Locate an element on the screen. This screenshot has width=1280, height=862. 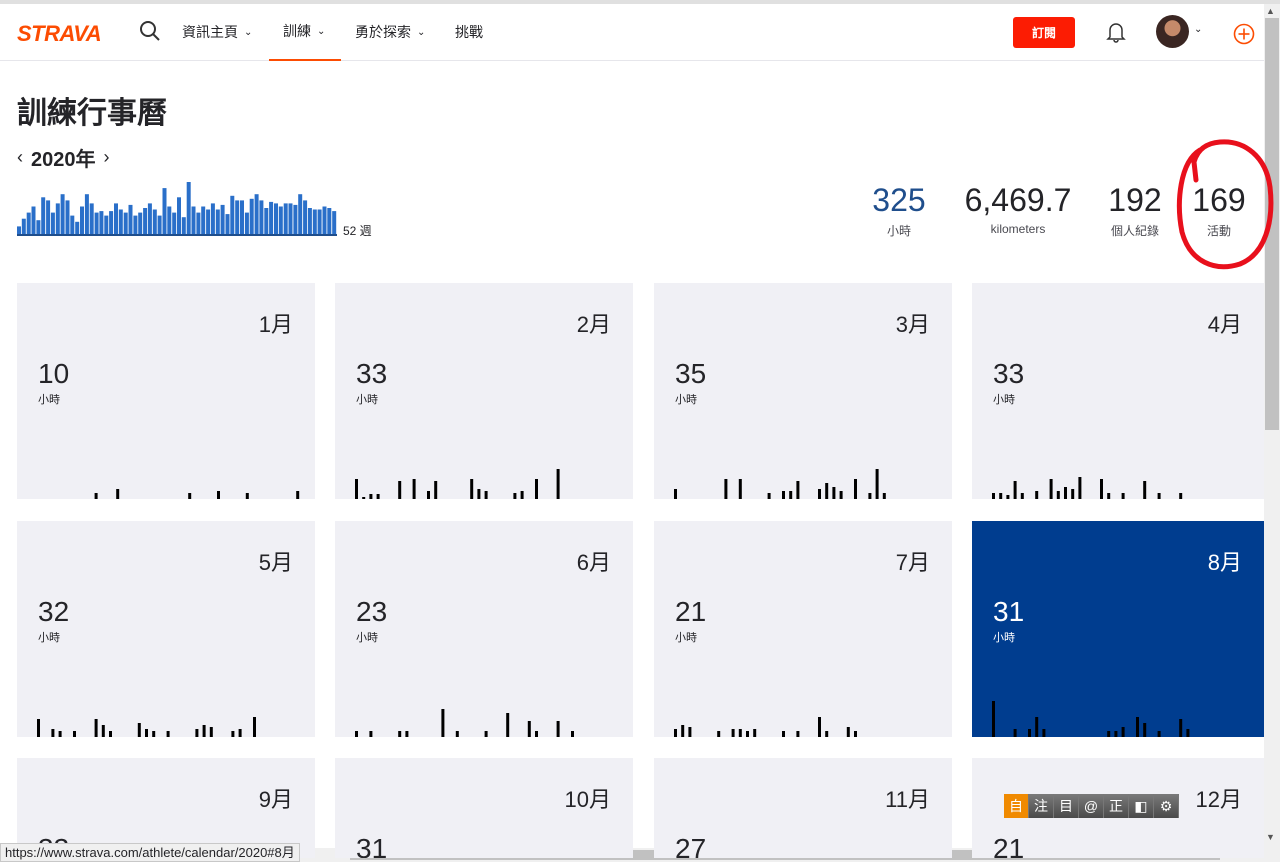
notification-bell-icon is located at coordinates (1116, 32).